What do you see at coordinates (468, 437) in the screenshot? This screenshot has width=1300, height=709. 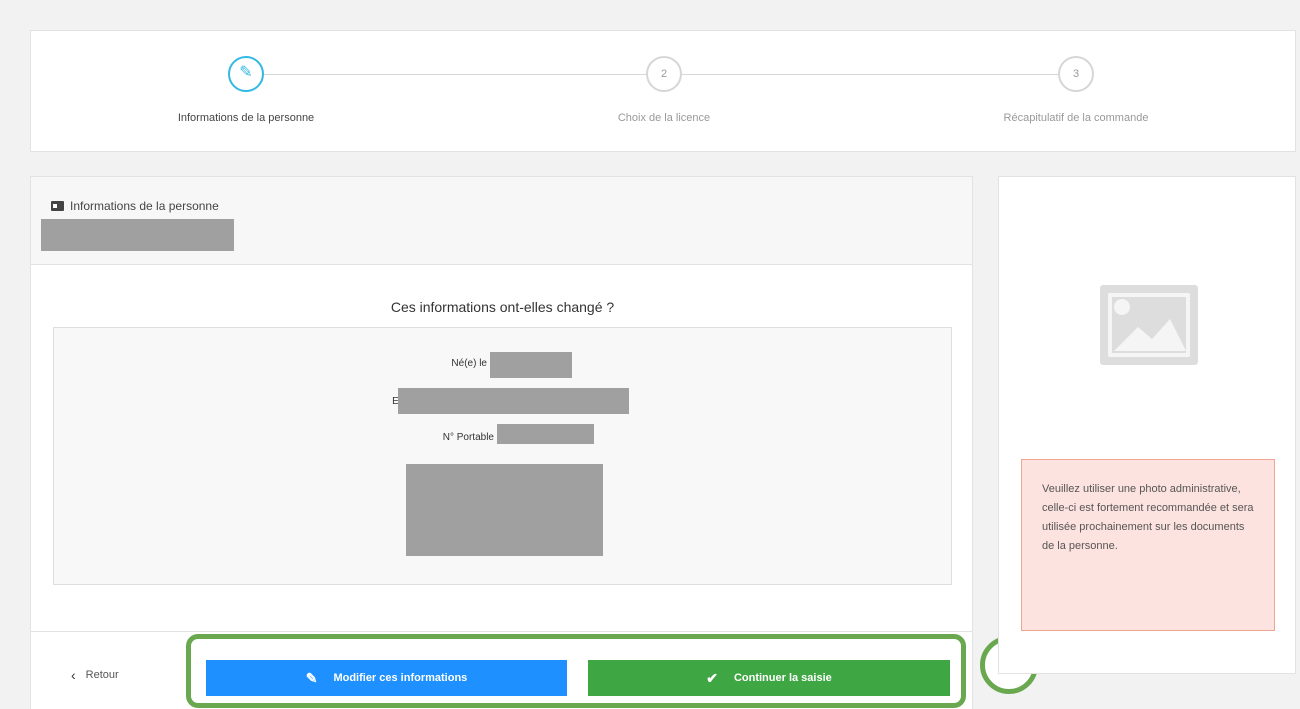 I see `mobile-label: N° Portable` at bounding box center [468, 437].